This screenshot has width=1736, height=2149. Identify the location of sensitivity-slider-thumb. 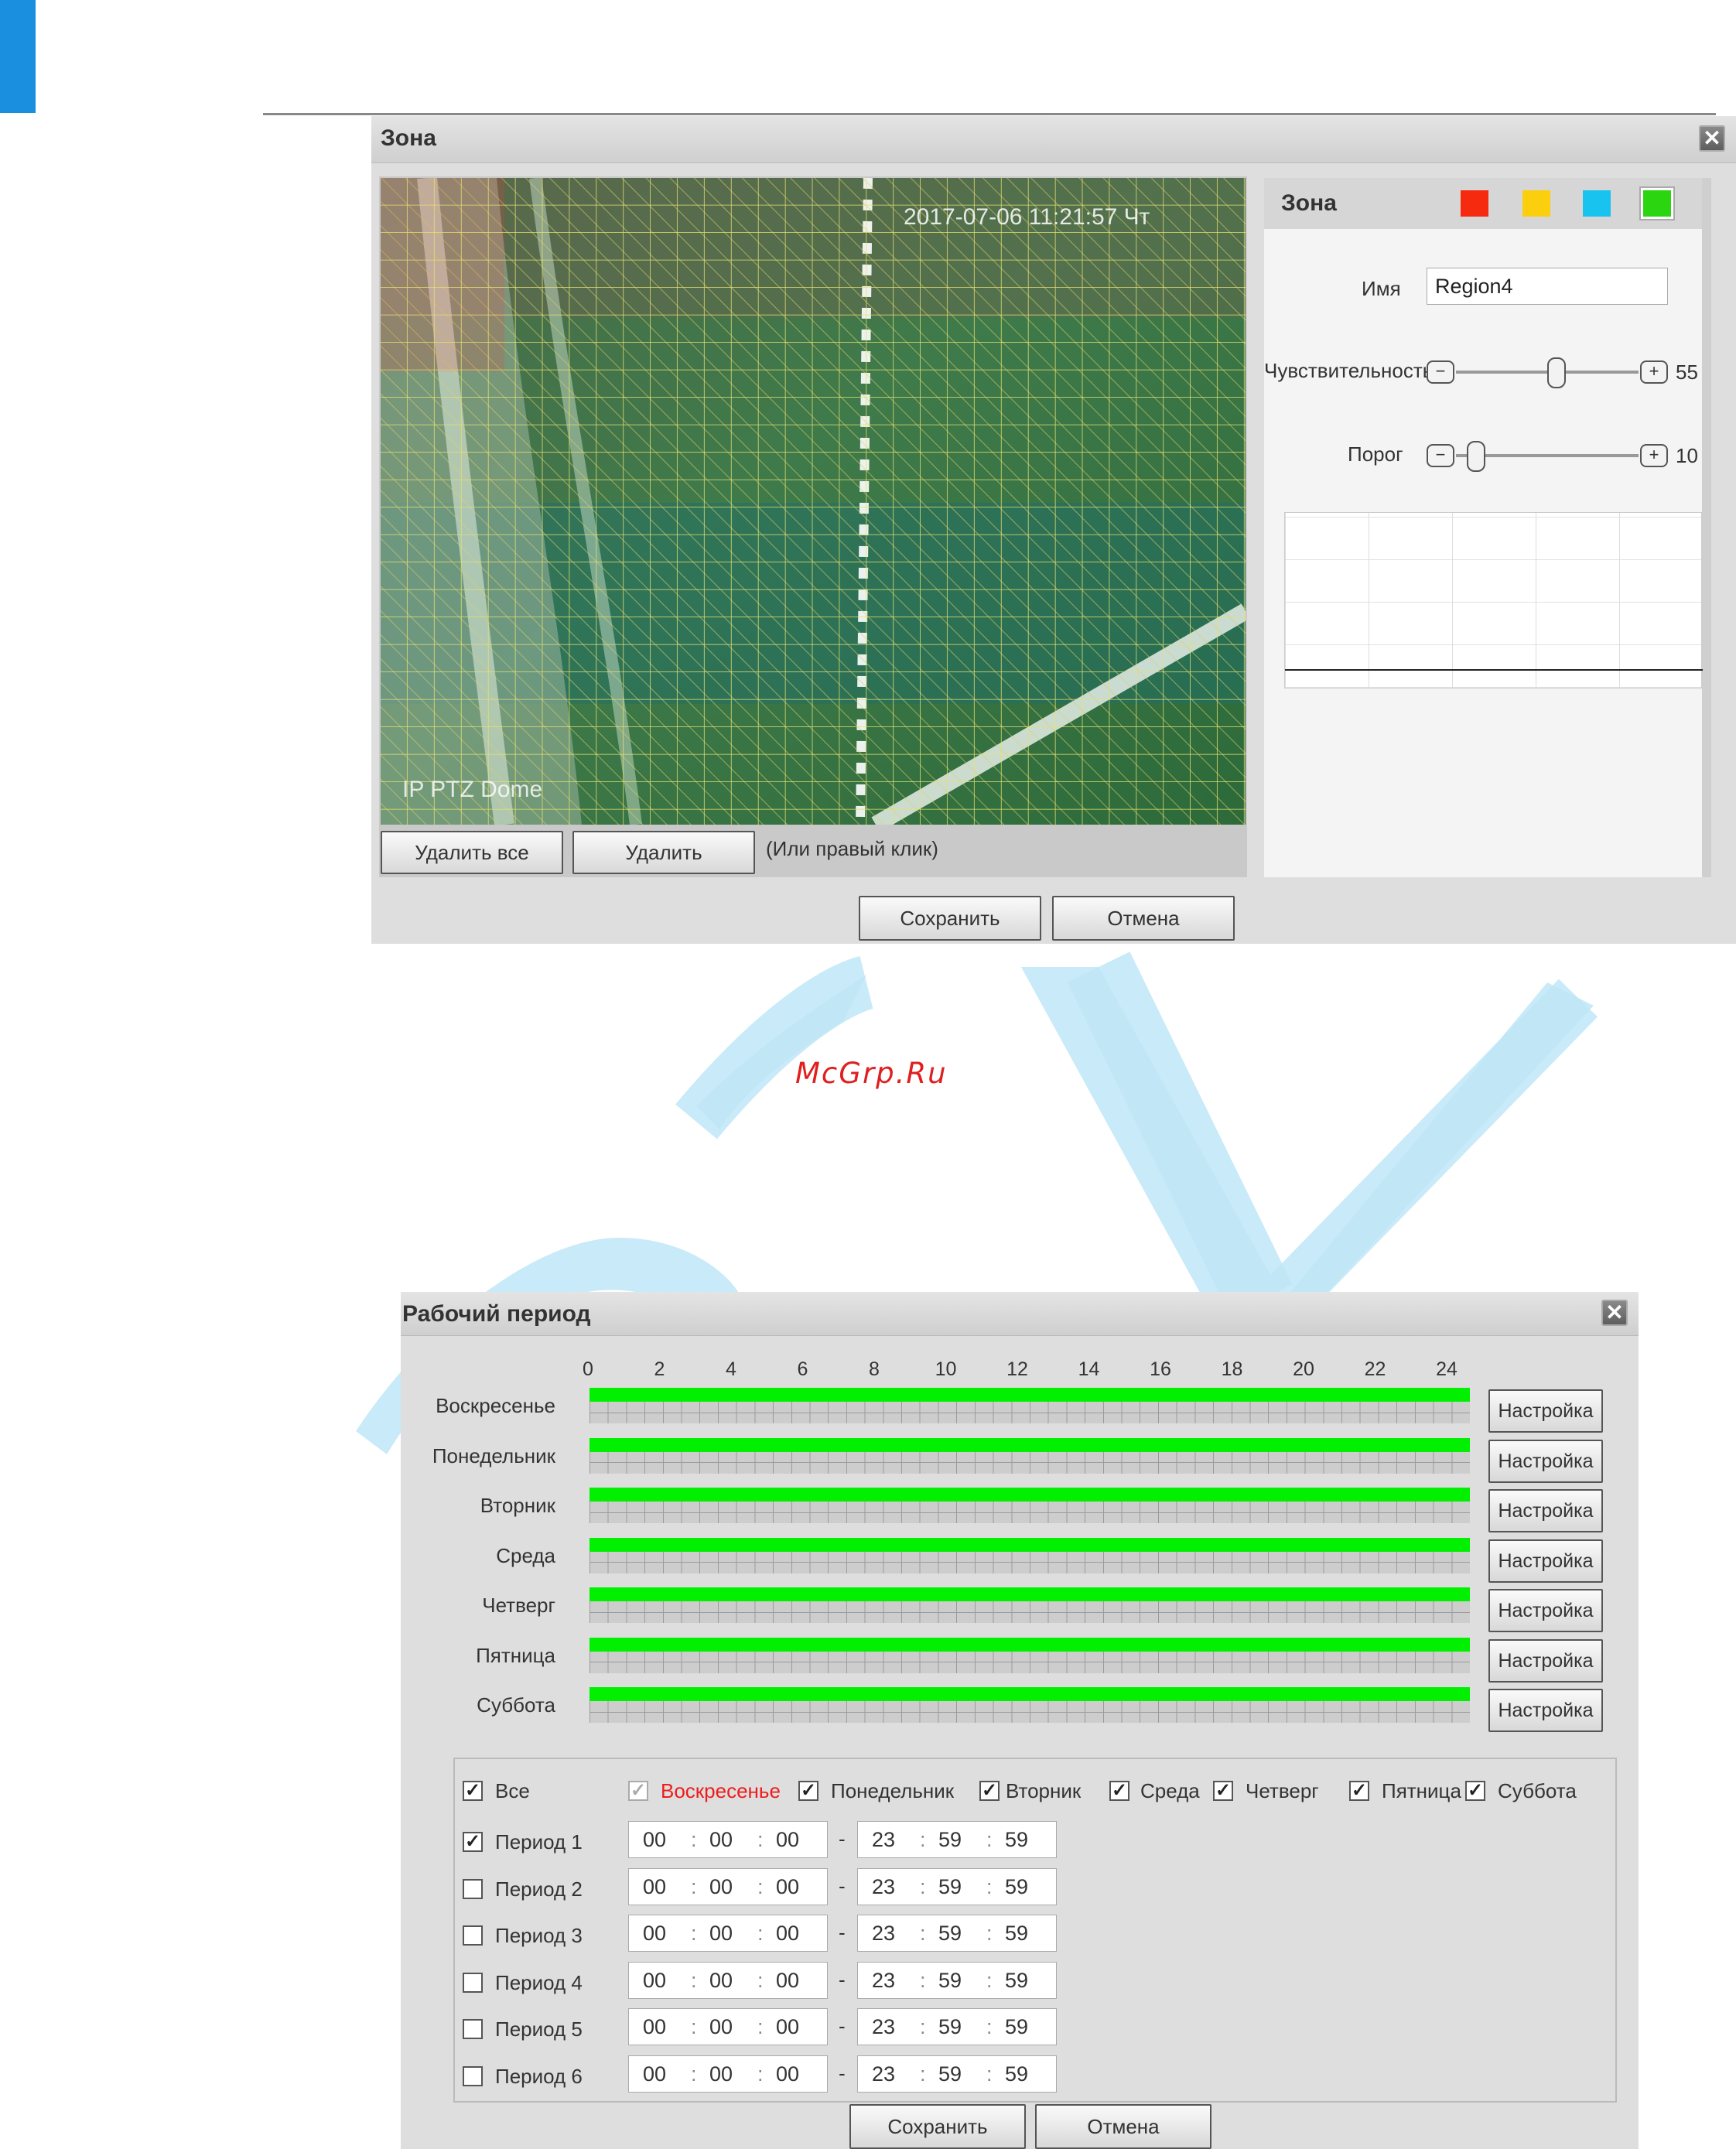
(1556, 372).